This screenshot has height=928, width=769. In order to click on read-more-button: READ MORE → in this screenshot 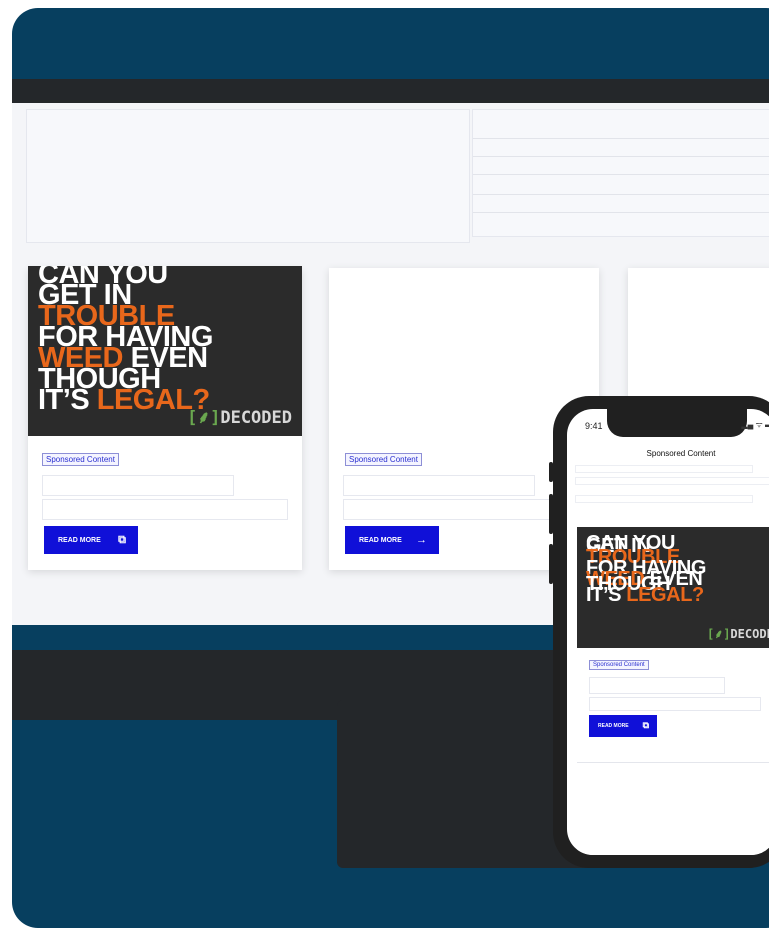, I will do `click(392, 540)`.